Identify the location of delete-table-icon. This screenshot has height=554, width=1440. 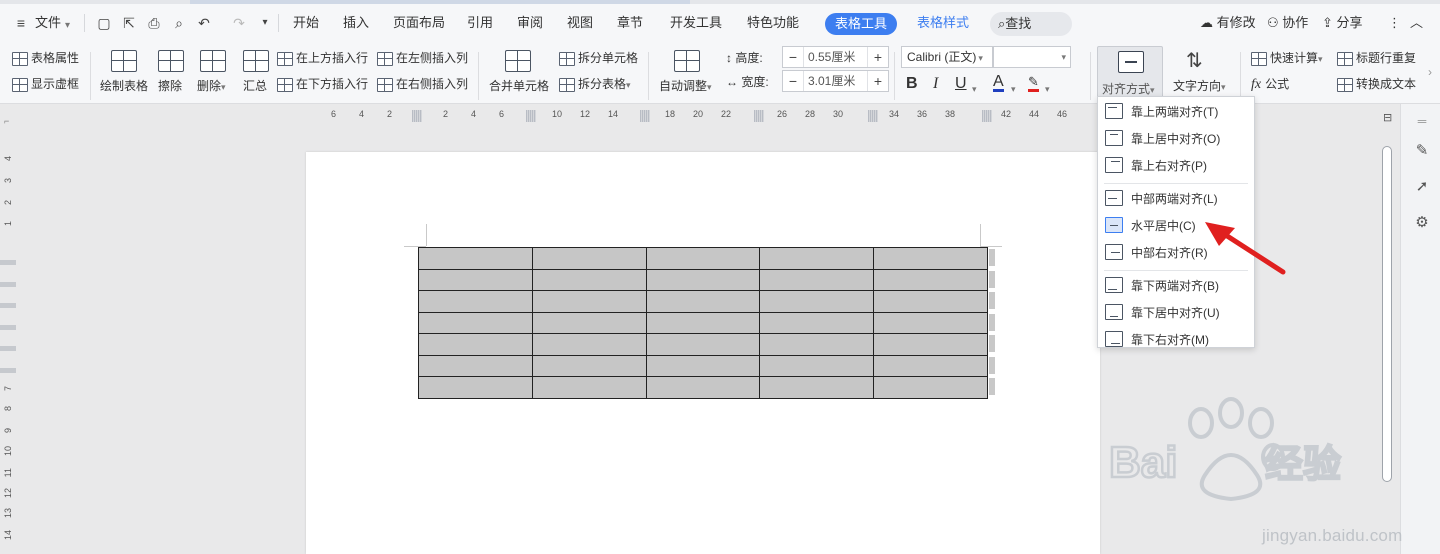
(213, 61).